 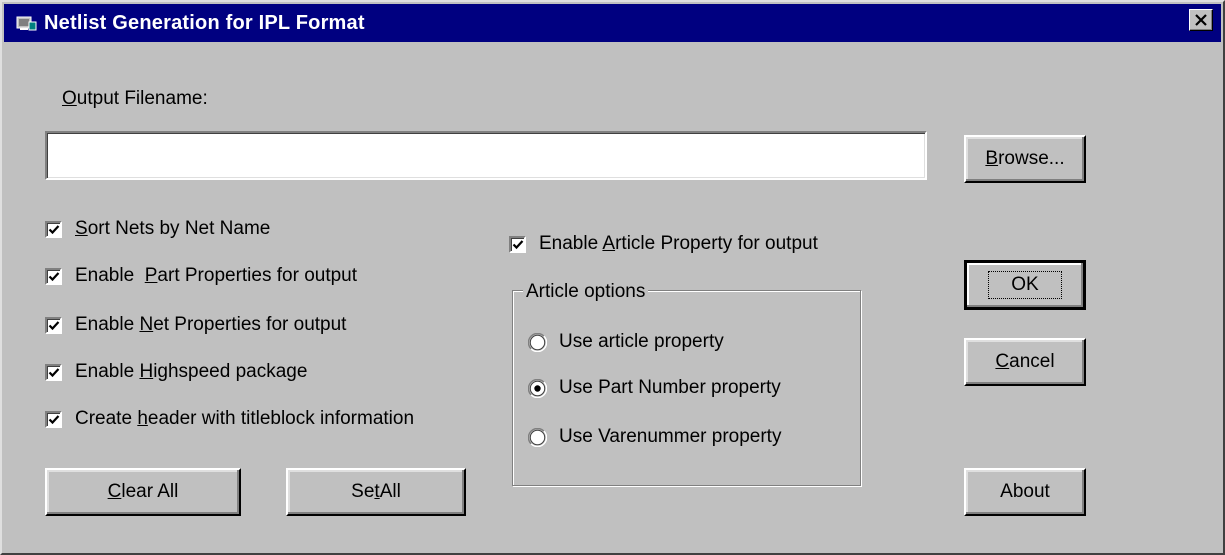 What do you see at coordinates (537, 388) in the screenshot?
I see `radio-selected-icon` at bounding box center [537, 388].